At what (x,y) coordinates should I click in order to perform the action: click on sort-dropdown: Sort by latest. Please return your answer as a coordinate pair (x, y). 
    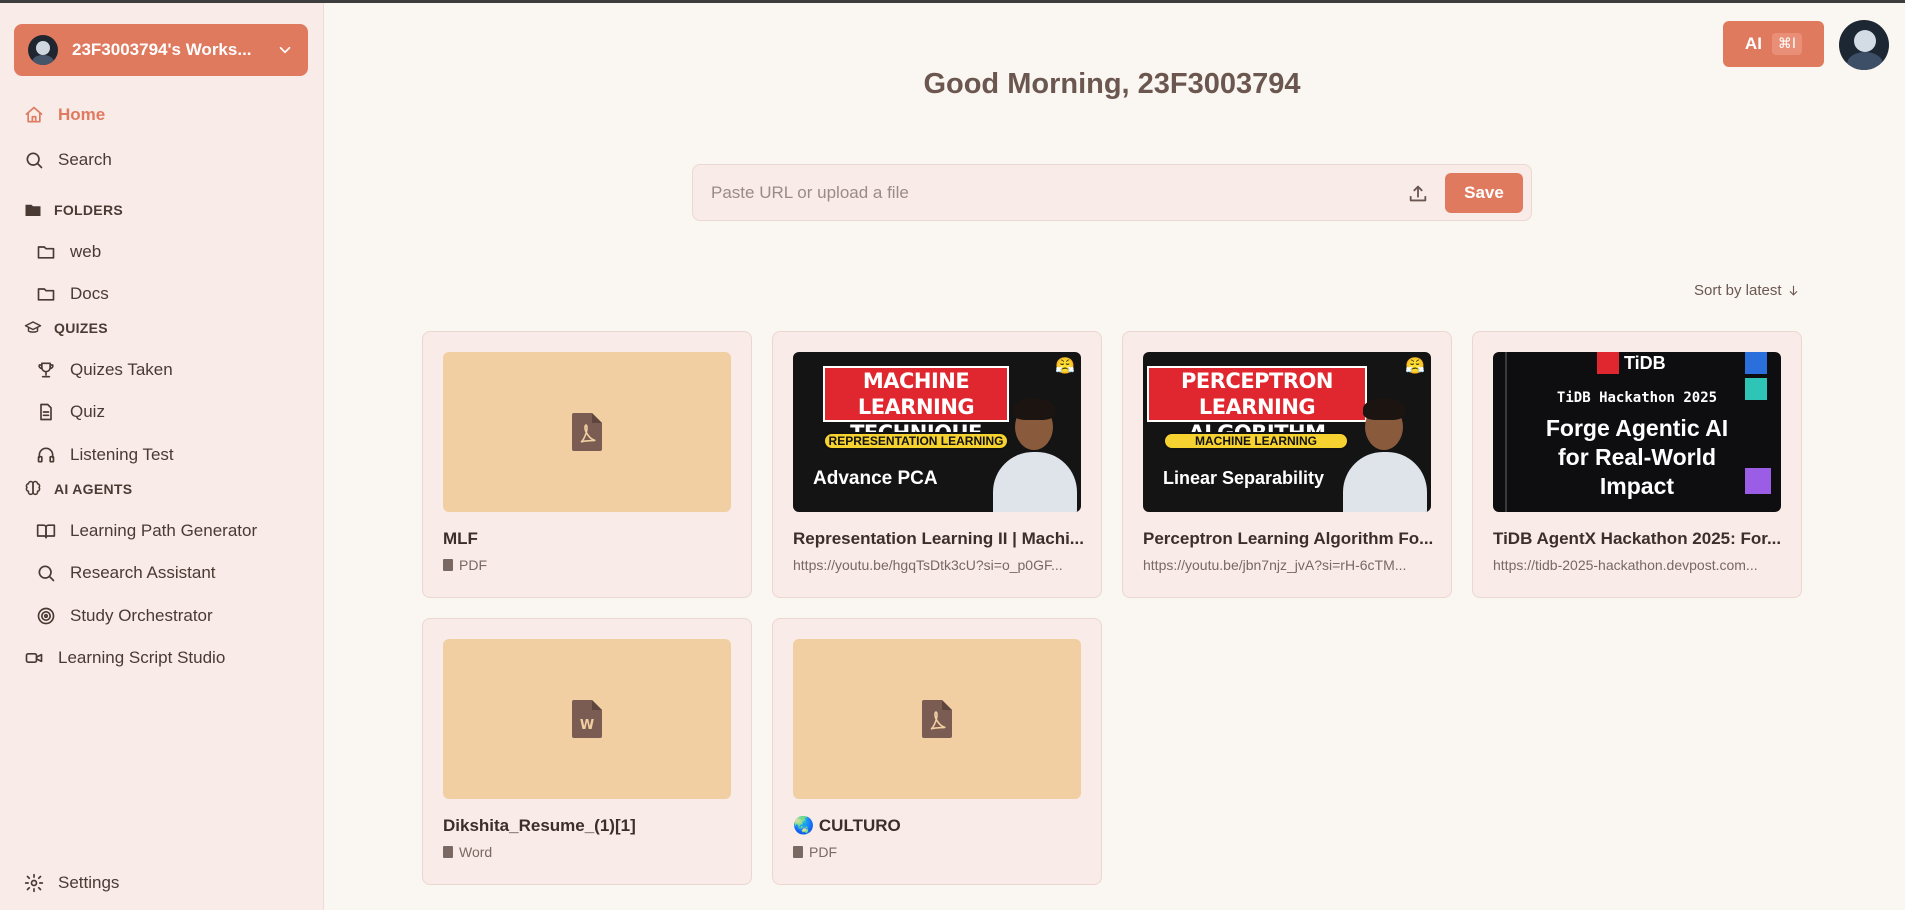
    Looking at the image, I should click on (1747, 290).